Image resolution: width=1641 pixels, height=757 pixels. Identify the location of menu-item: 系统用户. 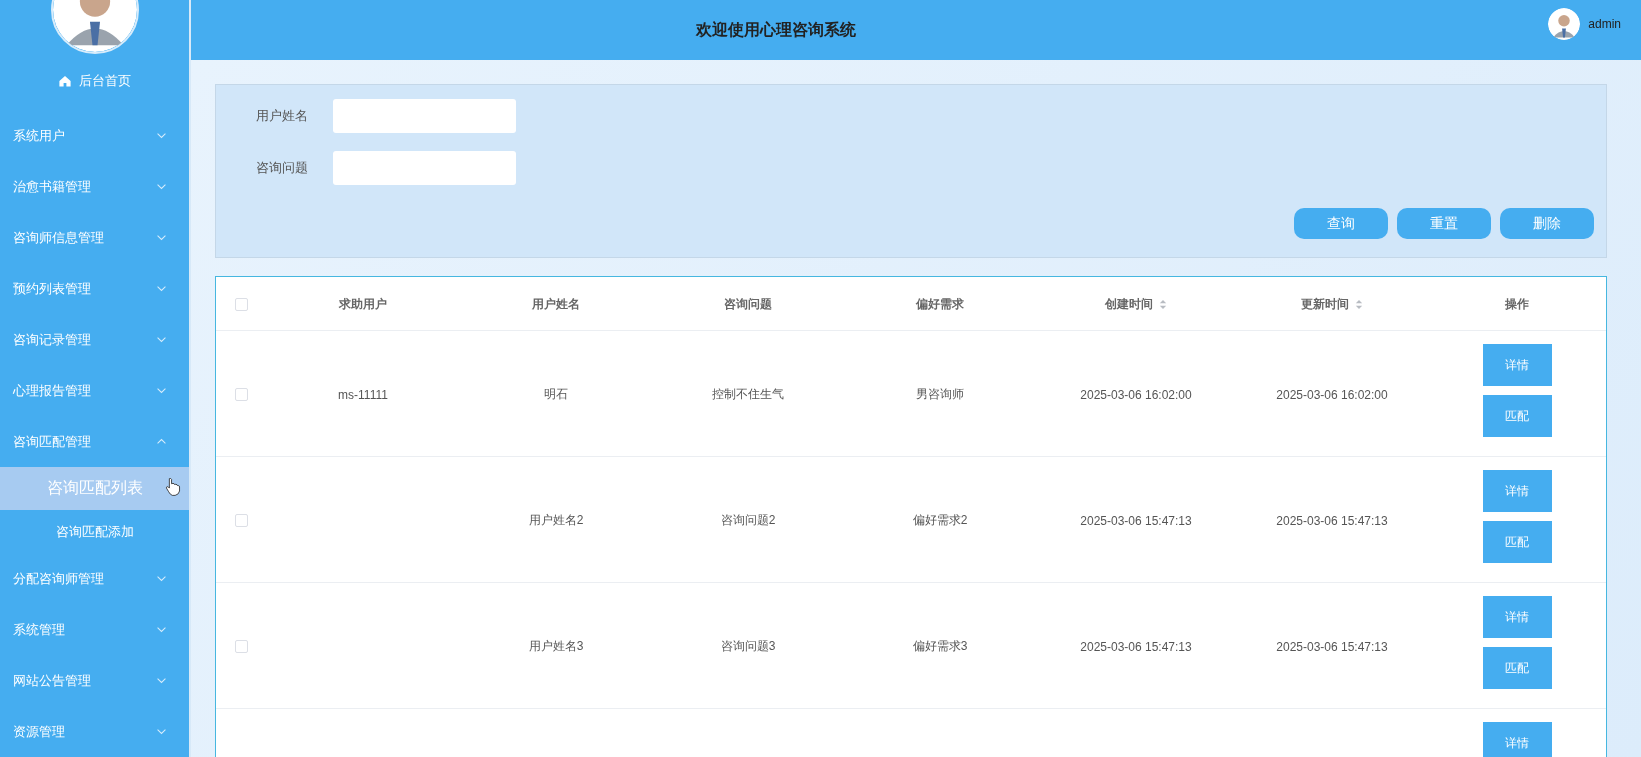
(94, 135).